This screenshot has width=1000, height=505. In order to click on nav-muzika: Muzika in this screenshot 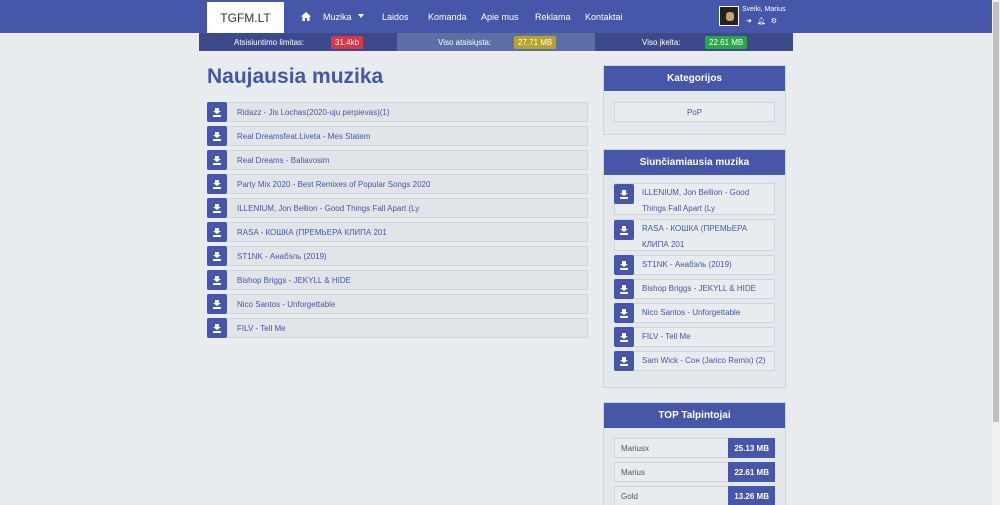, I will do `click(343, 16)`.